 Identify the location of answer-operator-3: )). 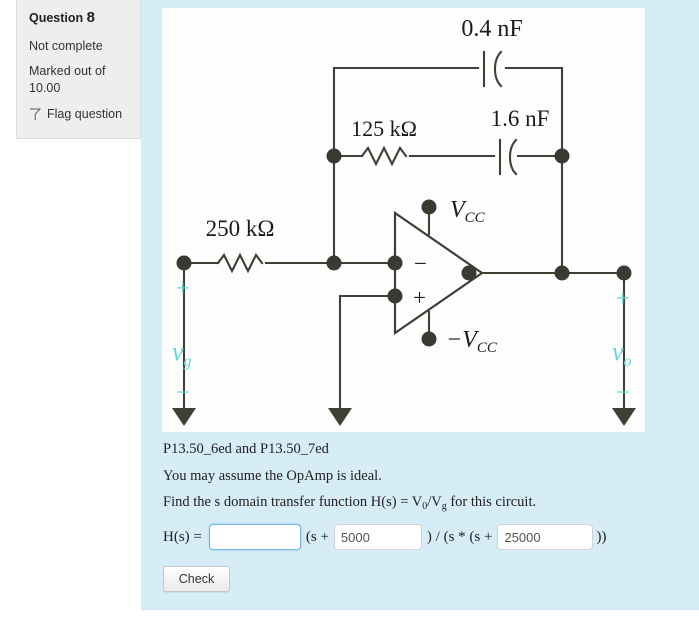
(601, 536).